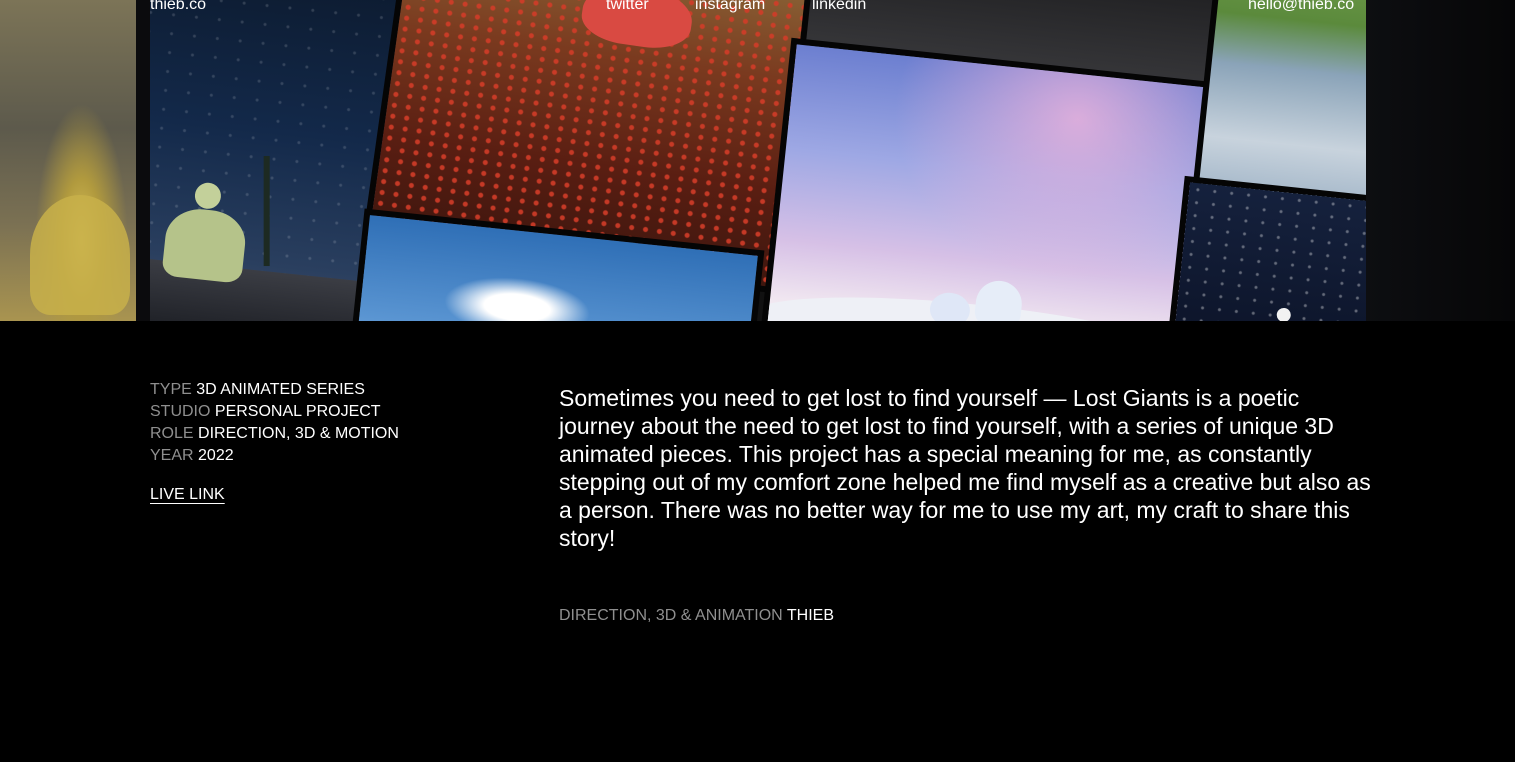 Image resolution: width=1515 pixels, height=762 pixels. I want to click on meta-studio-value: PERSONAL PROJECT, so click(297, 411).